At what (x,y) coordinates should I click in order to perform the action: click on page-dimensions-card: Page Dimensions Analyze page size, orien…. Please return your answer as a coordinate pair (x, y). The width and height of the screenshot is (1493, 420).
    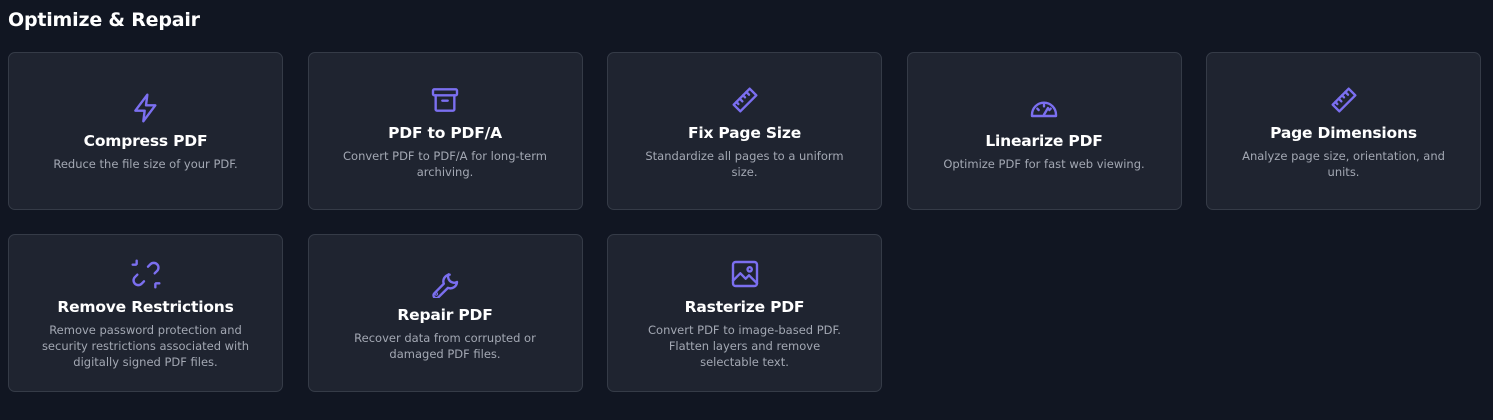
    Looking at the image, I should click on (1343, 131).